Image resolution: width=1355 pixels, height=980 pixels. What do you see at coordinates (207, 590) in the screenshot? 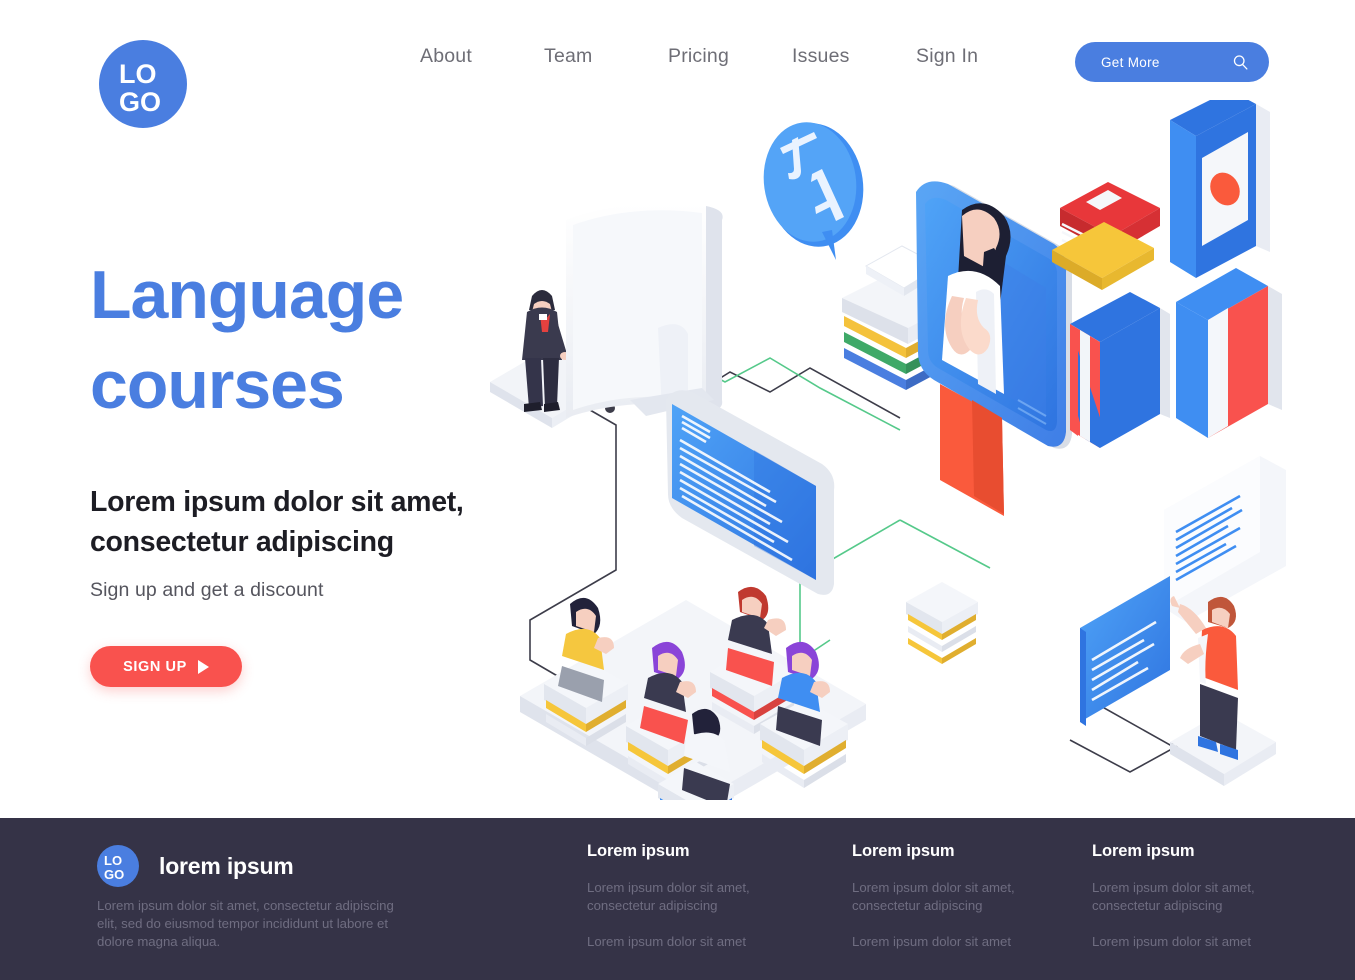
I see `hero-note: Sign up and get a discount` at bounding box center [207, 590].